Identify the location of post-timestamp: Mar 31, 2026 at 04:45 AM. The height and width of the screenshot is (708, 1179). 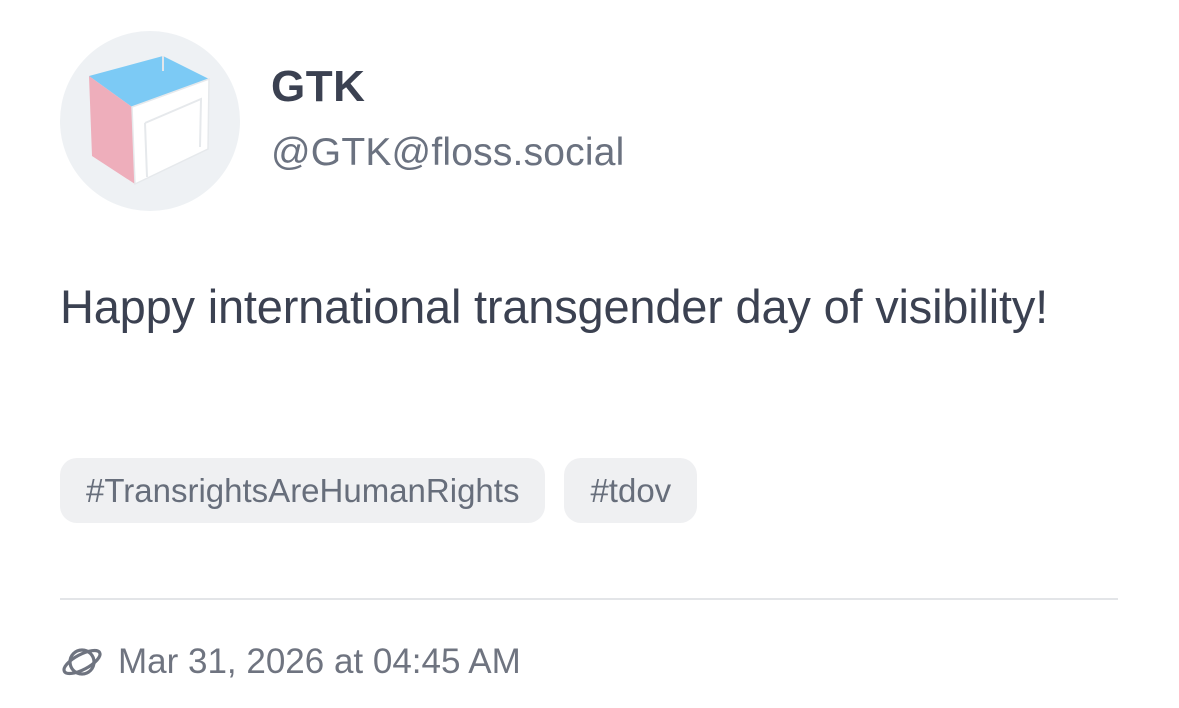
(319, 662).